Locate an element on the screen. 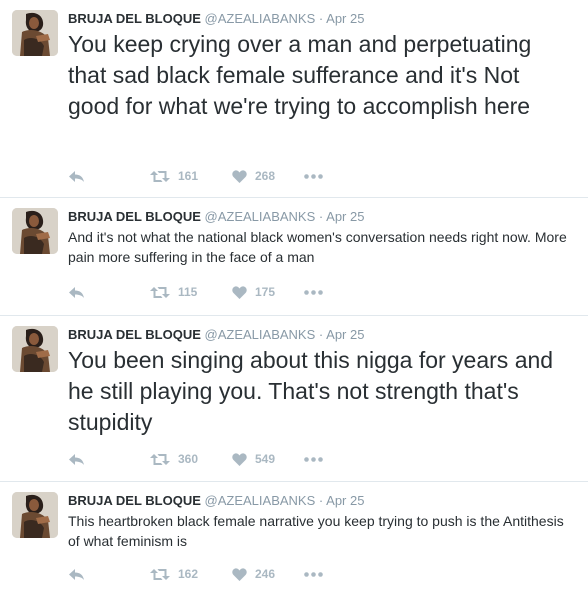 Image resolution: width=588 pixels, height=598 pixels. tweet-actions: 162 246 is located at coordinates (201, 574).